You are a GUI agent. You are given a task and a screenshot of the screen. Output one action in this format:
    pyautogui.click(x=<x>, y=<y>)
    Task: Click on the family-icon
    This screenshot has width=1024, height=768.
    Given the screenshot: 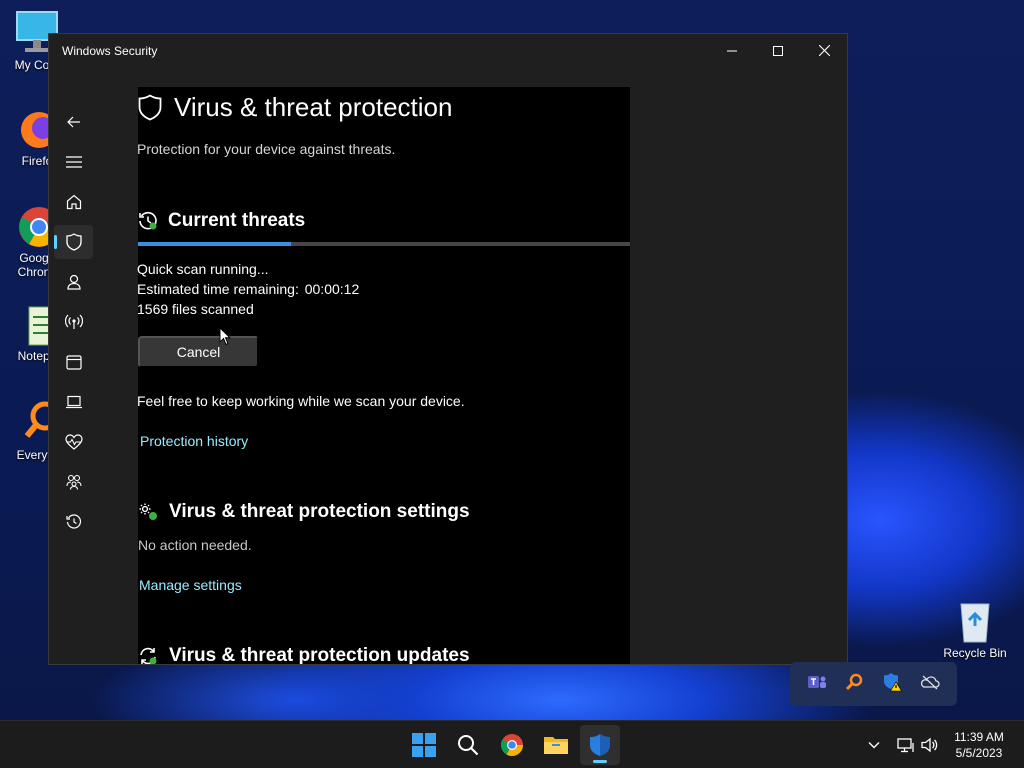 What is the action you would take?
    pyautogui.click(x=73, y=482)
    